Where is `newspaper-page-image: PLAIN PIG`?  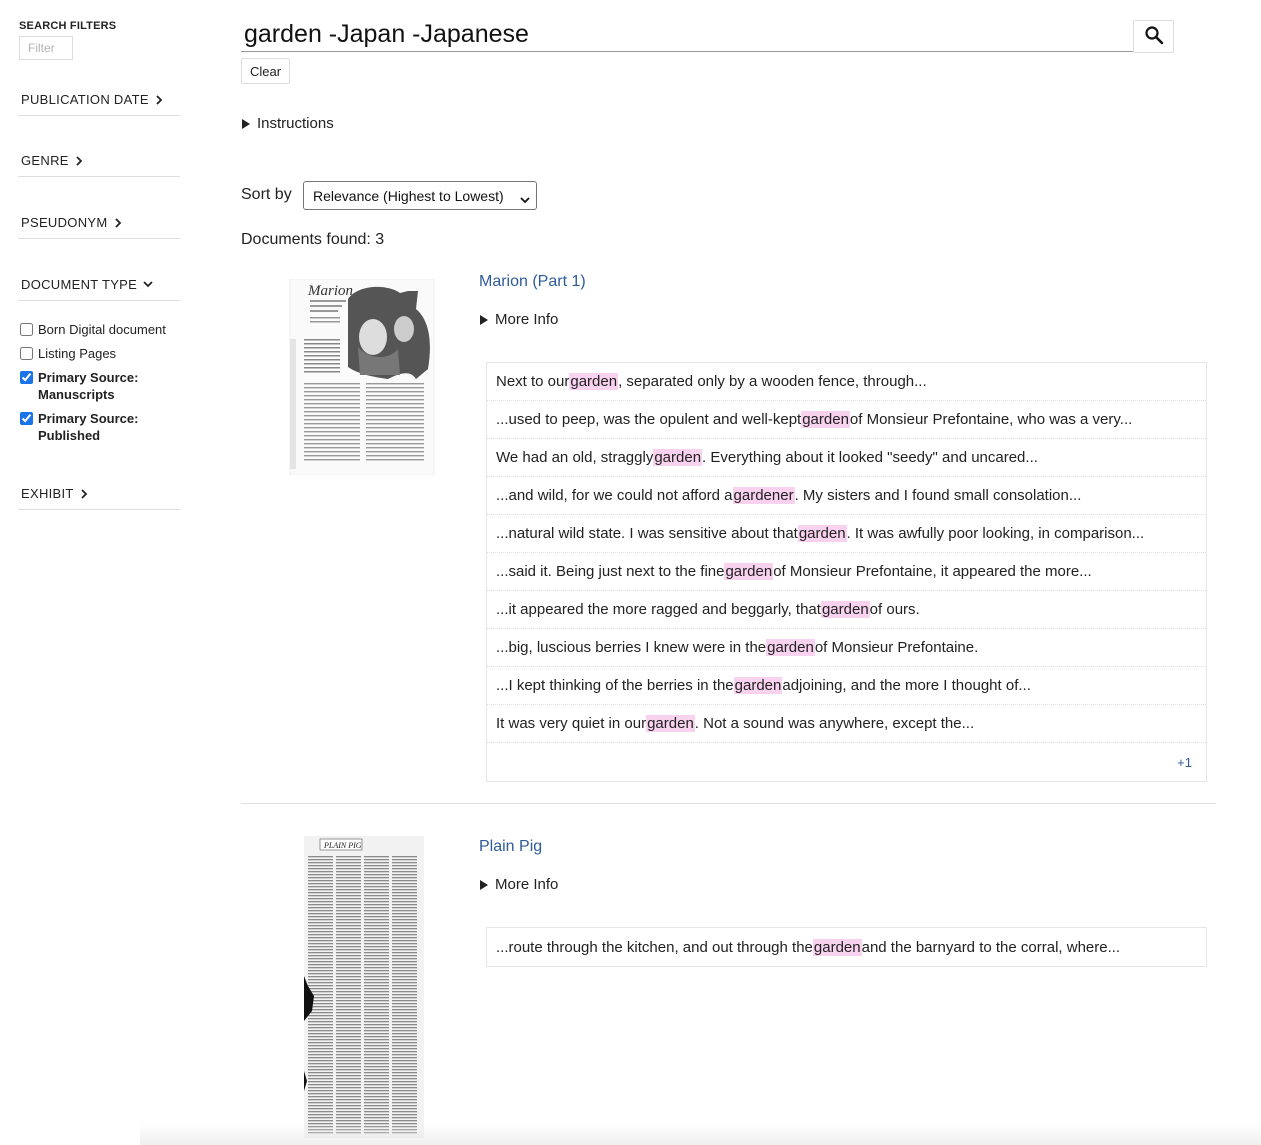 newspaper-page-image: PLAIN PIG is located at coordinates (364, 987).